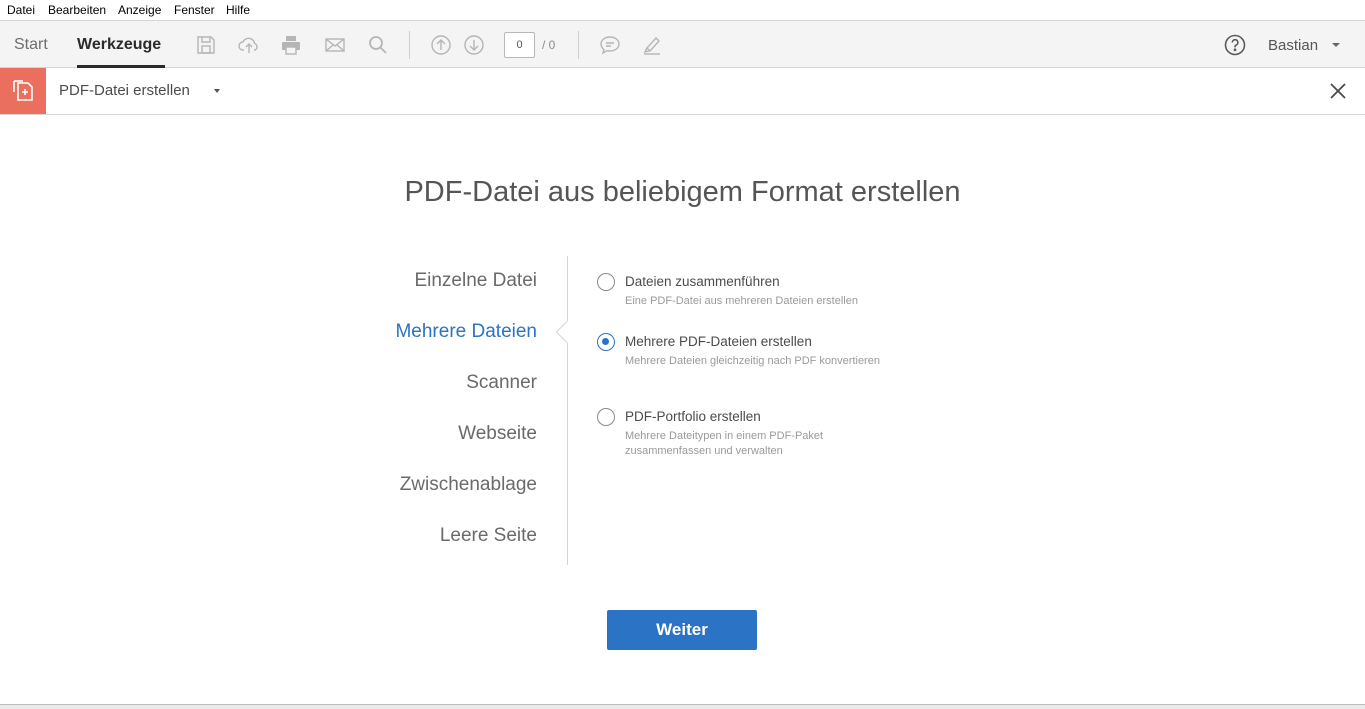 Image resolution: width=1365 pixels, height=709 pixels. What do you see at coordinates (291, 45) in the screenshot?
I see `print-icon` at bounding box center [291, 45].